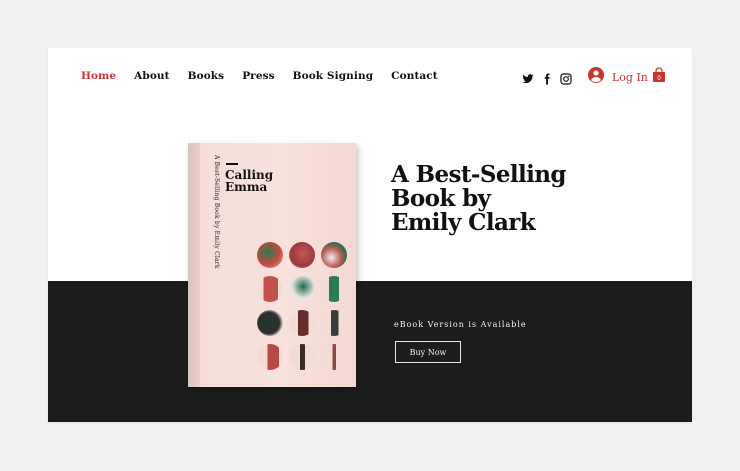 This screenshot has width=740, height=471. What do you see at coordinates (630, 77) in the screenshot?
I see `login-label: Log In` at bounding box center [630, 77].